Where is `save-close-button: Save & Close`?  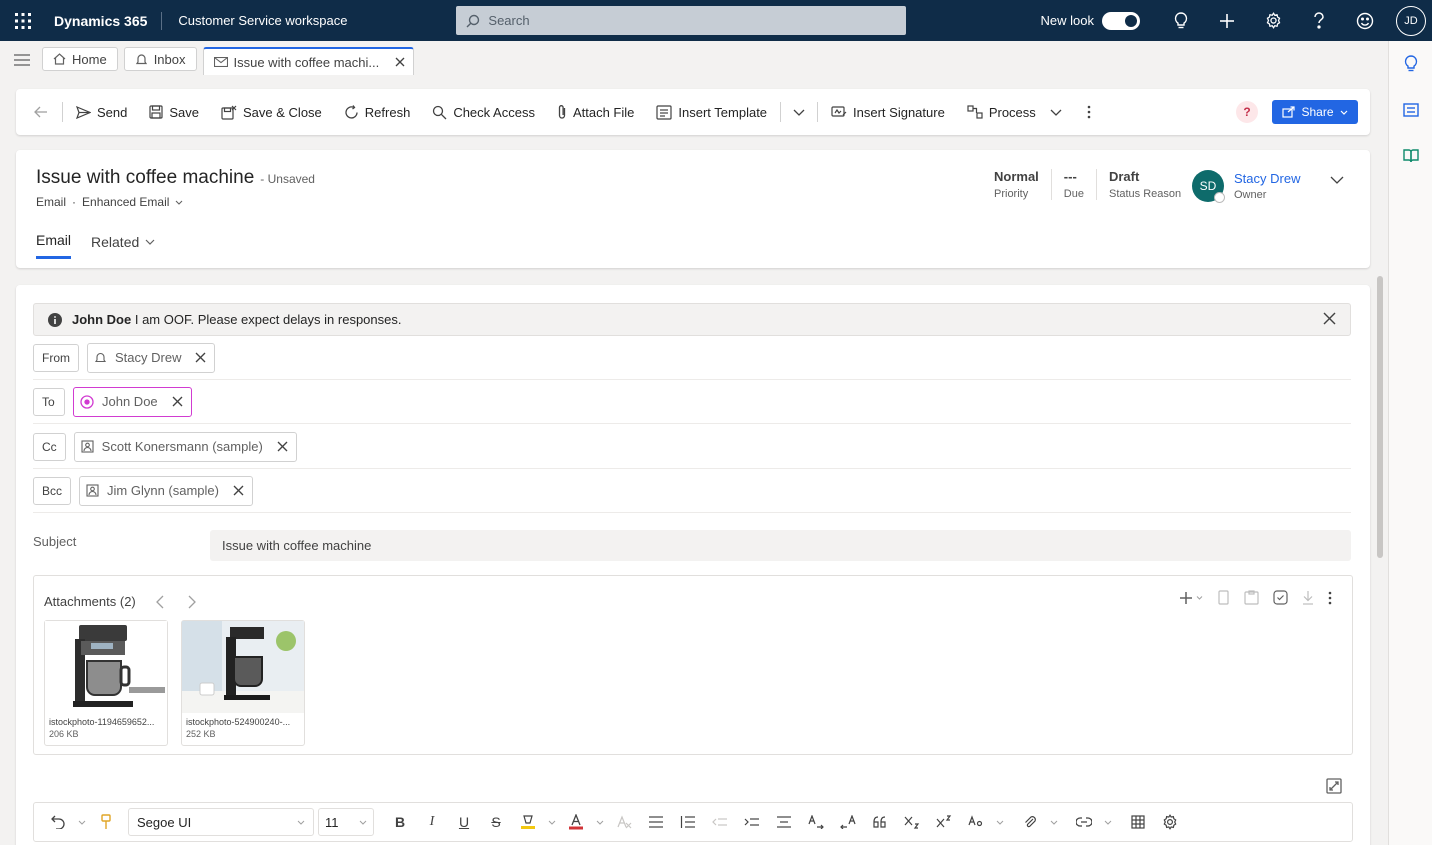
save-close-button: Save & Close is located at coordinates (271, 112).